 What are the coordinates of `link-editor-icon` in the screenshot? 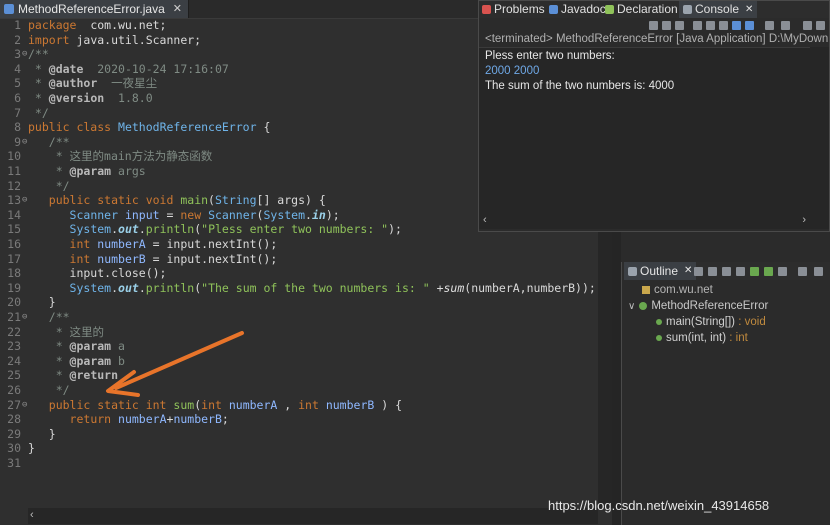 It's located at (782, 271).